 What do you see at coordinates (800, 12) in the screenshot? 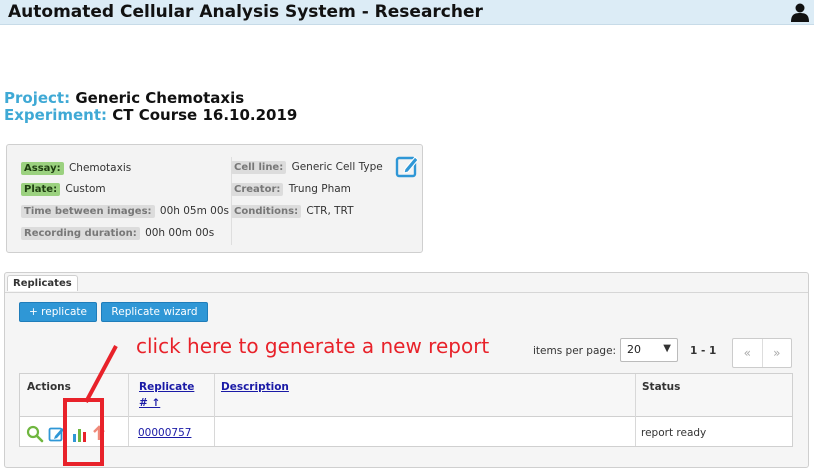
I see `user-icon` at bounding box center [800, 12].